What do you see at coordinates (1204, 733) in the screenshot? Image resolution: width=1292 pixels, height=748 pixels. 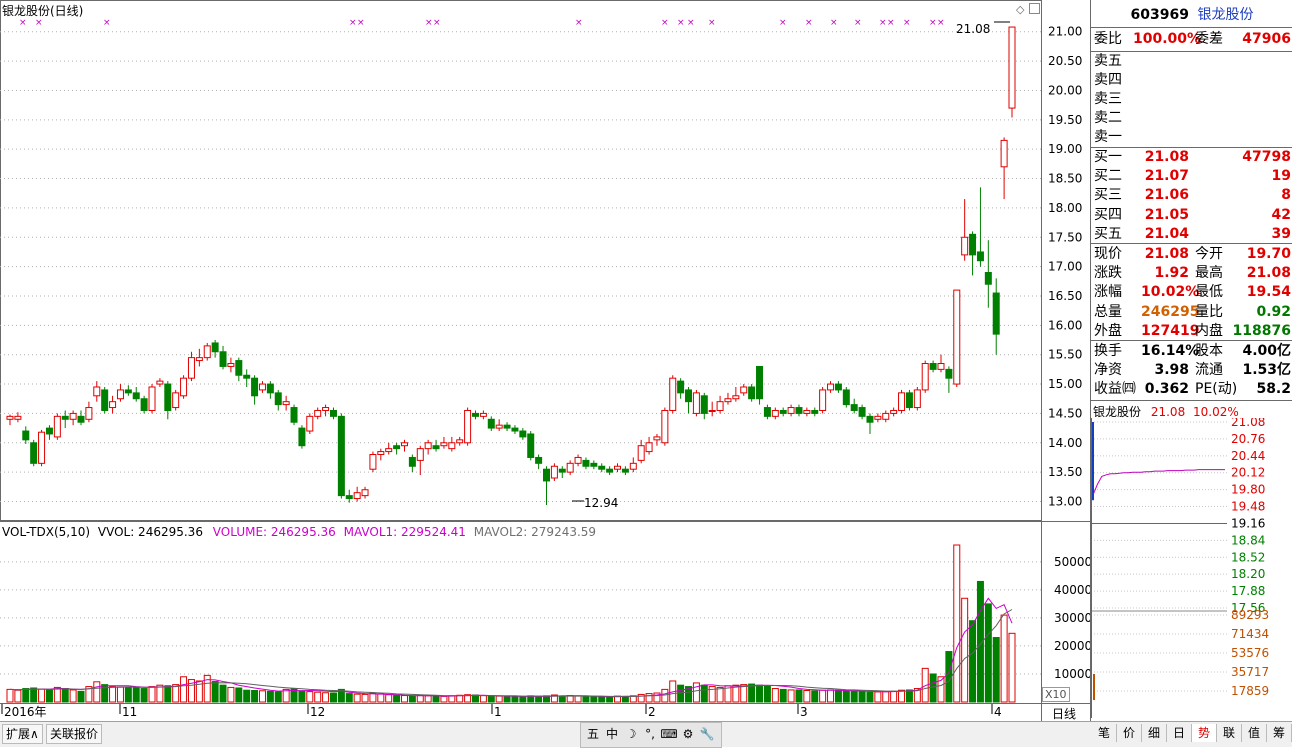 I see `panel-tab: 势` at bounding box center [1204, 733].